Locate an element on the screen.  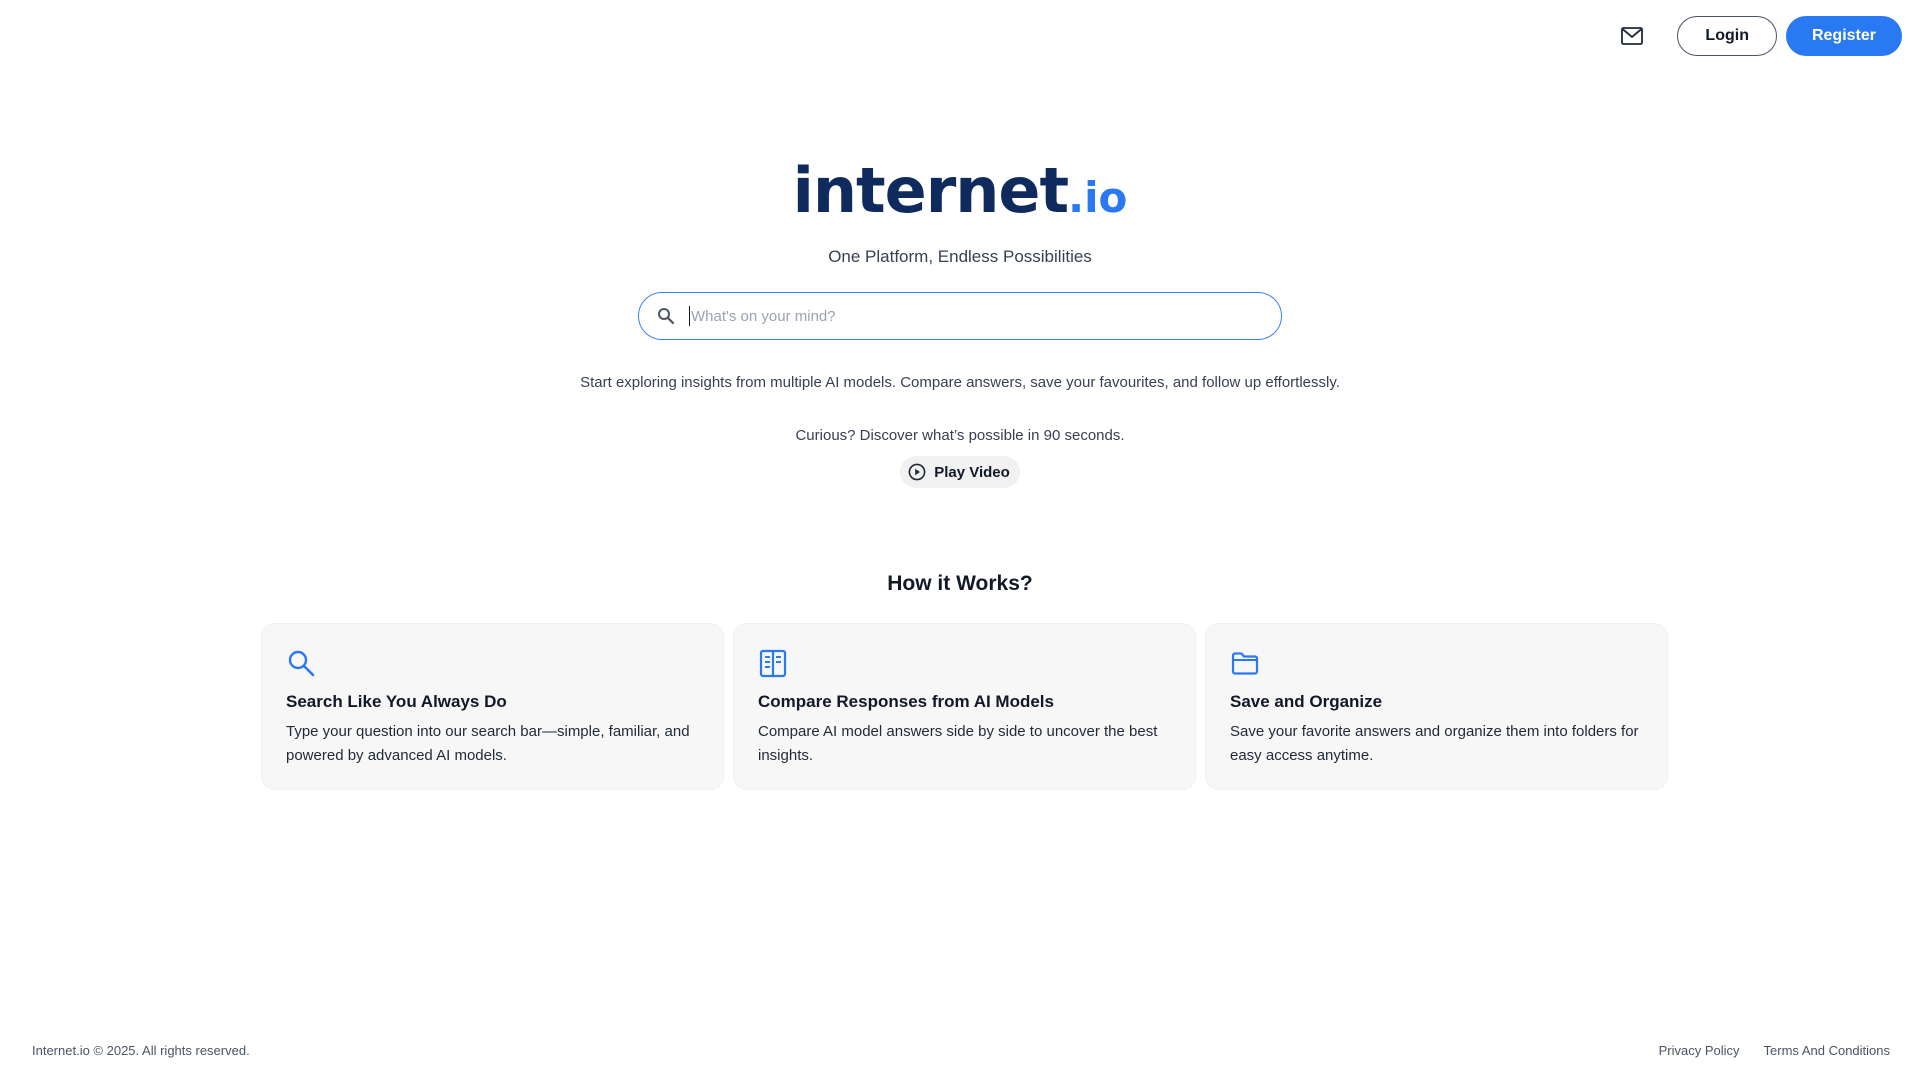
search-bar is located at coordinates (960, 316).